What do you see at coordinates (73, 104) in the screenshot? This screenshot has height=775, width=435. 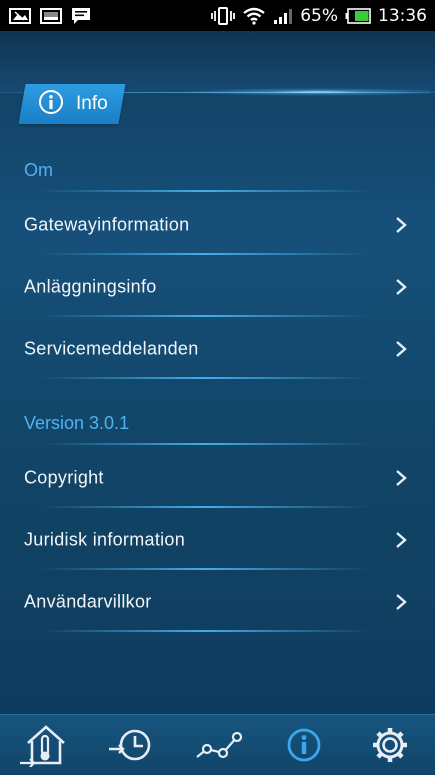 I see `info-tab-content: Info` at bounding box center [73, 104].